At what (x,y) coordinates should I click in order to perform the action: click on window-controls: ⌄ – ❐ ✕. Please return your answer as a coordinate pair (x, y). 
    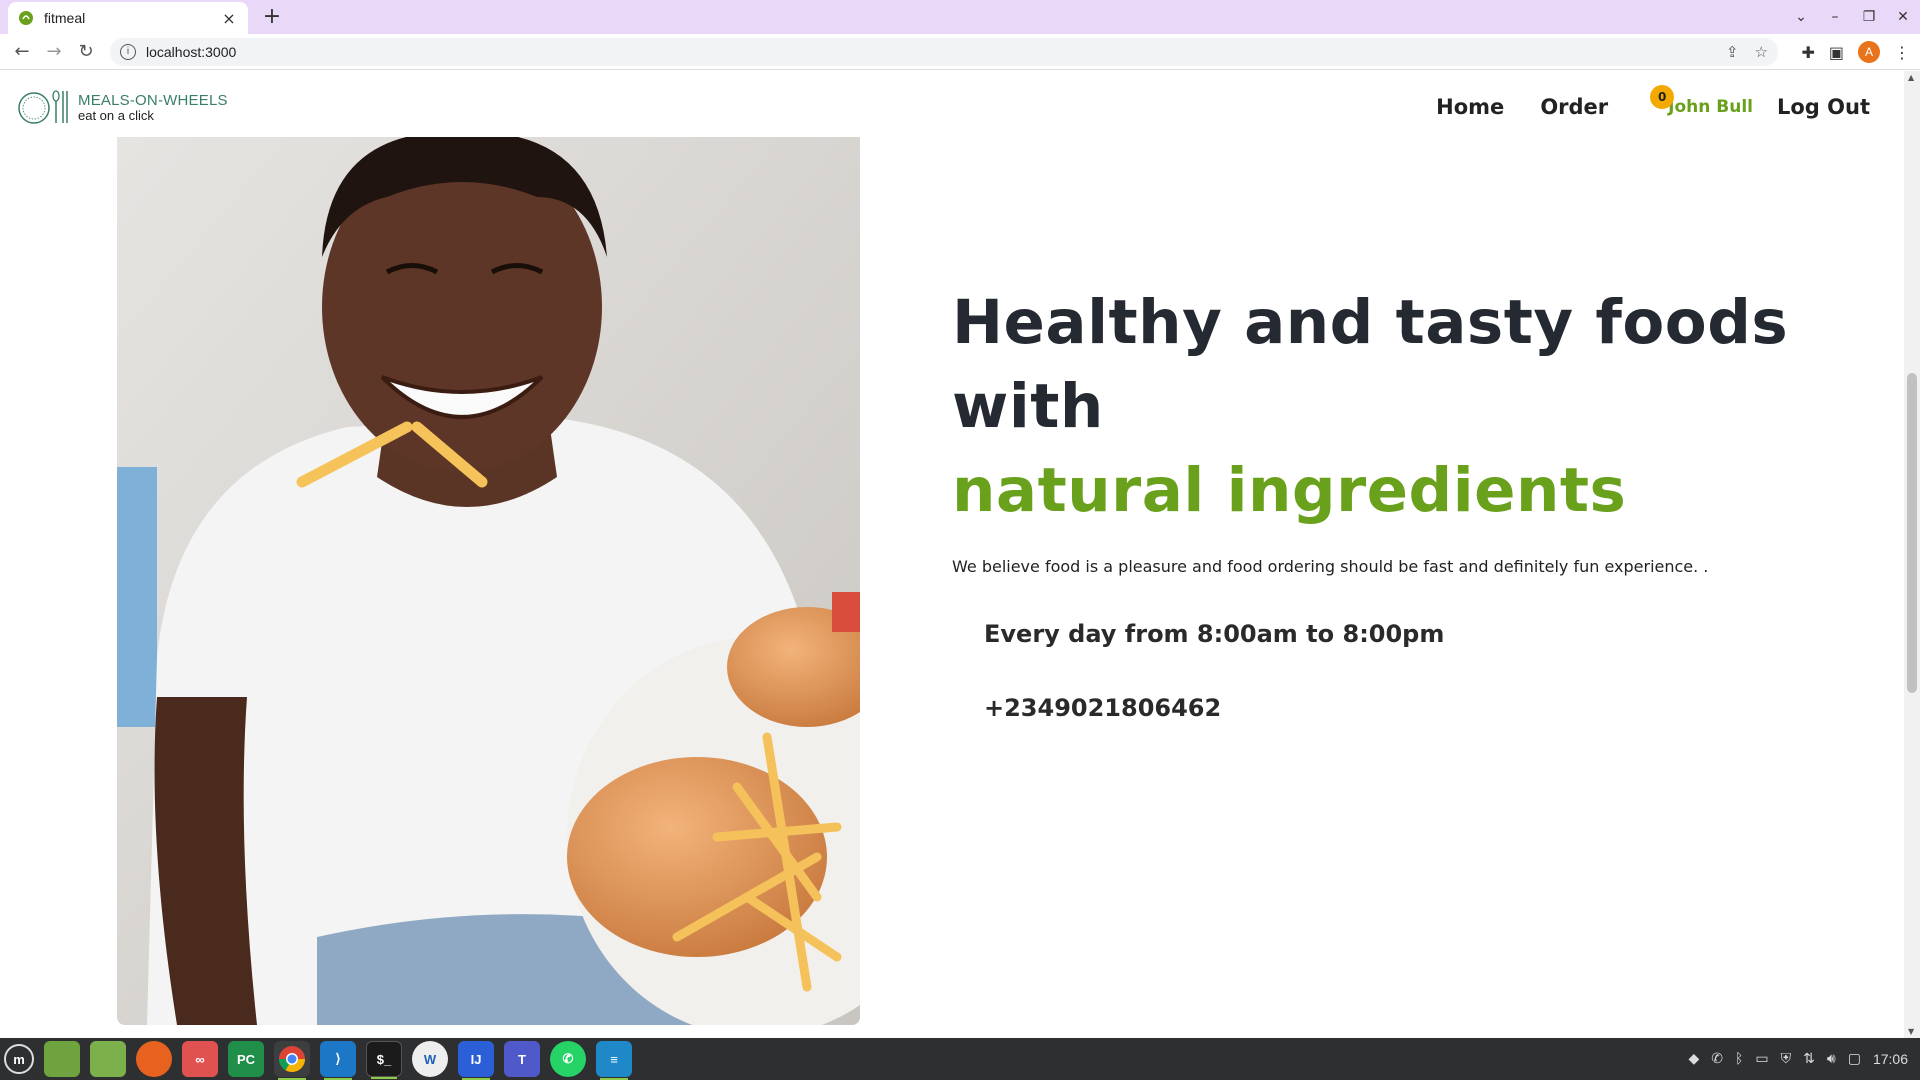
    Looking at the image, I should click on (1852, 17).